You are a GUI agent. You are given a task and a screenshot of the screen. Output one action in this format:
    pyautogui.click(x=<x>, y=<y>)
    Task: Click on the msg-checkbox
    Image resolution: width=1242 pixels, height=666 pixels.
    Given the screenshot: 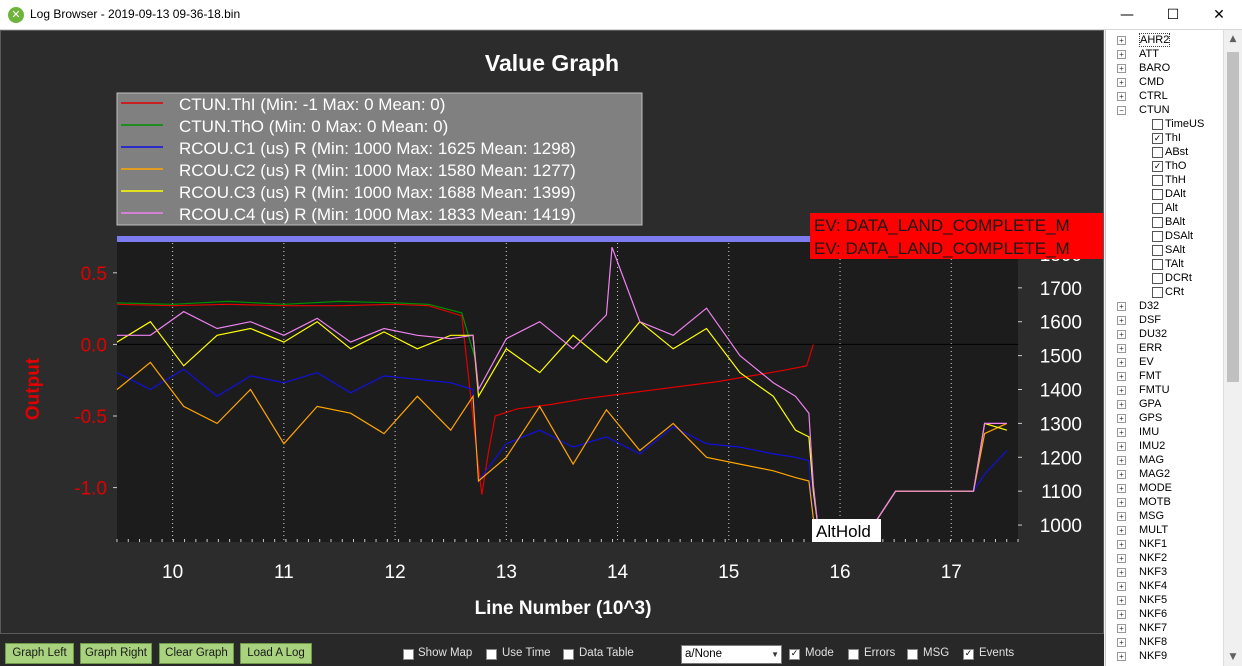 What is the action you would take?
    pyautogui.click(x=912, y=654)
    